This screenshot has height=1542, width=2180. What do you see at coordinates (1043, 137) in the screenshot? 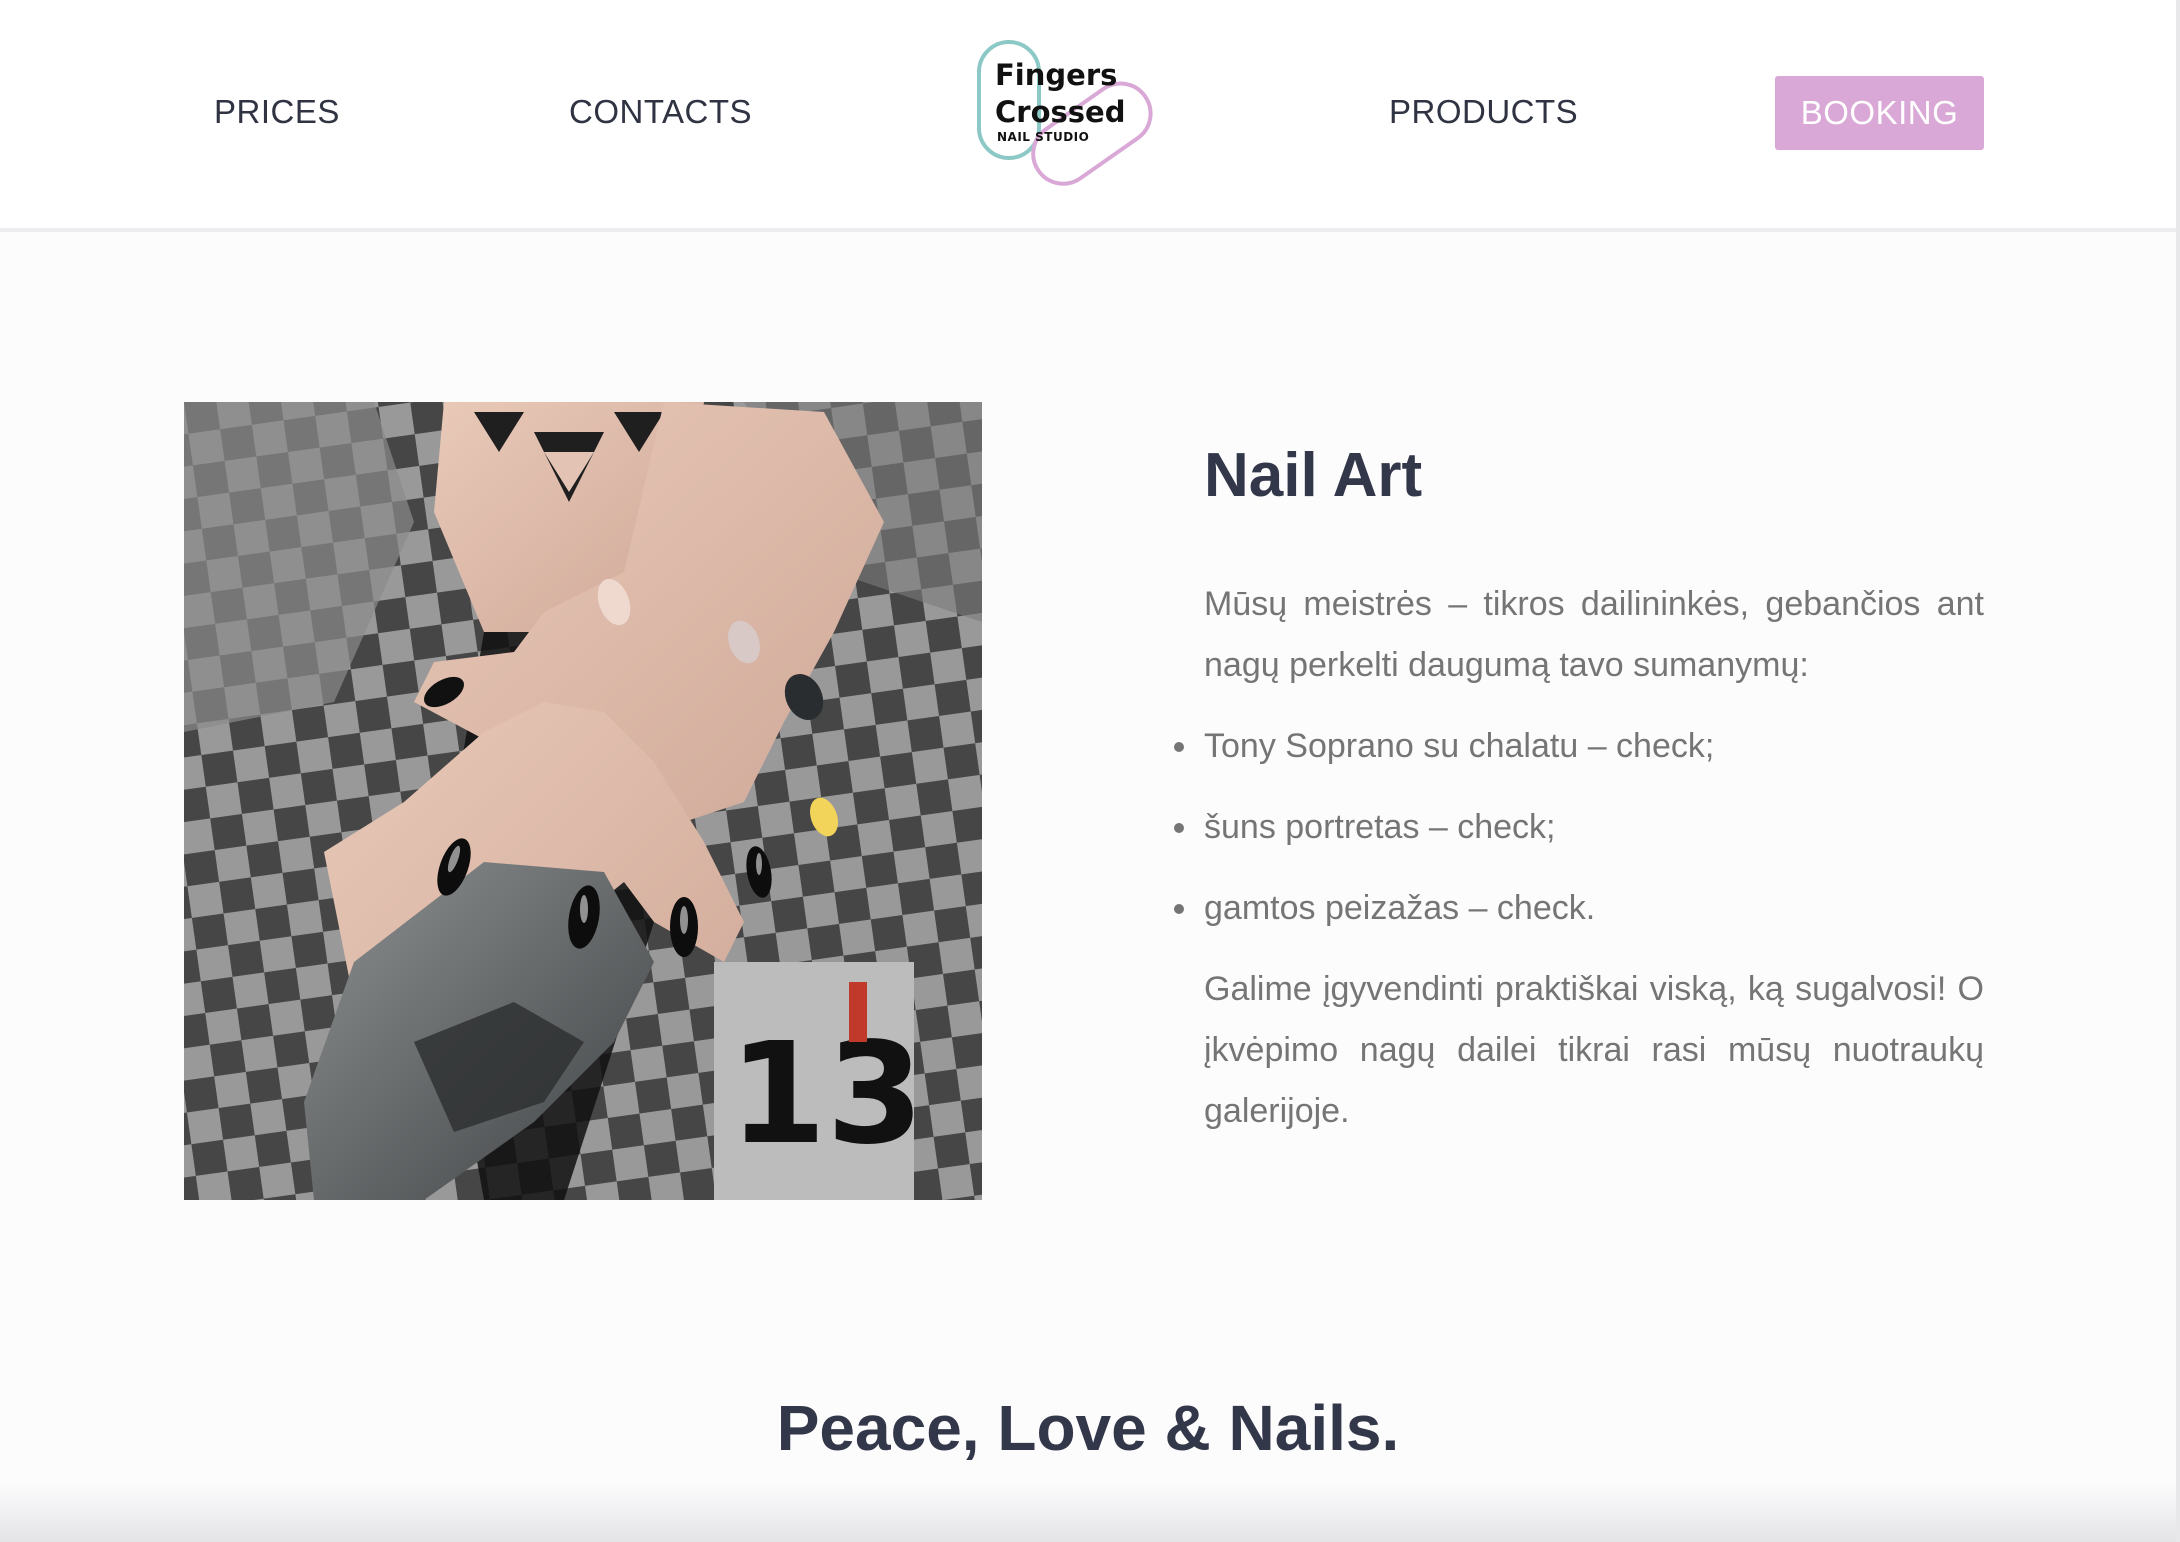
I see `logo-line3: NAIL STUDIO` at bounding box center [1043, 137].